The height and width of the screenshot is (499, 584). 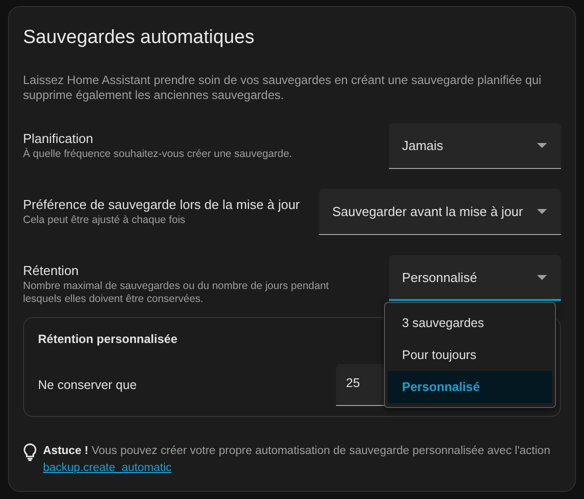 What do you see at coordinates (297, 460) in the screenshot?
I see `tip-text: Astuce ! Vous pouvez créer votre propre automatisation de sauvegarde personnalisée avec l'action backup.create_automatic` at bounding box center [297, 460].